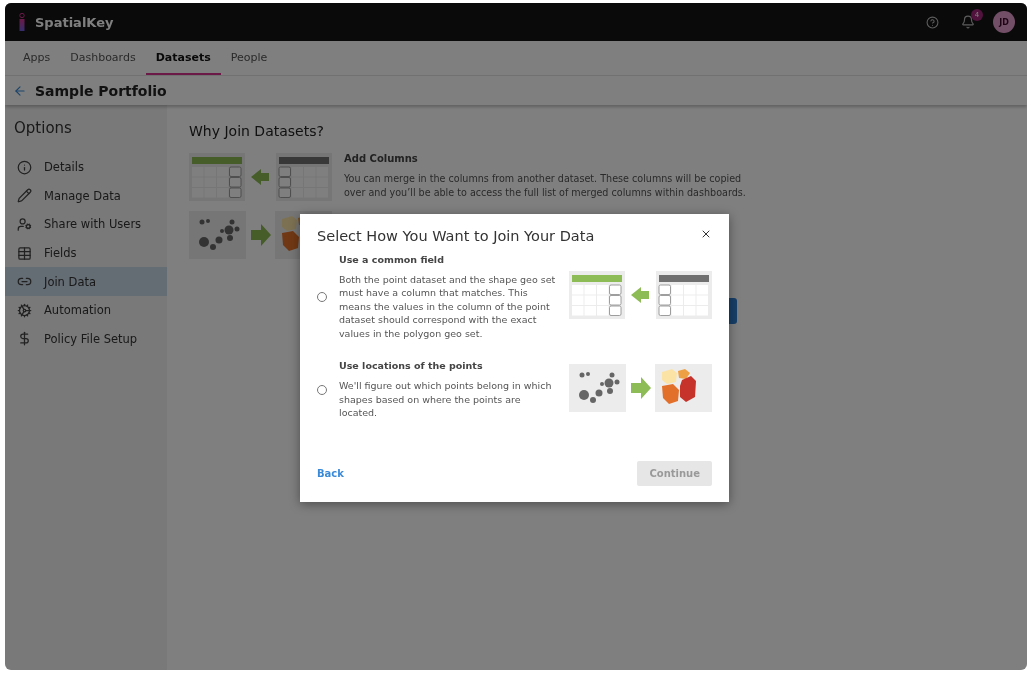 This screenshot has width=1032, height=677. Describe the element at coordinates (381, 158) in the screenshot. I see `section-heading: Add Columns` at that location.